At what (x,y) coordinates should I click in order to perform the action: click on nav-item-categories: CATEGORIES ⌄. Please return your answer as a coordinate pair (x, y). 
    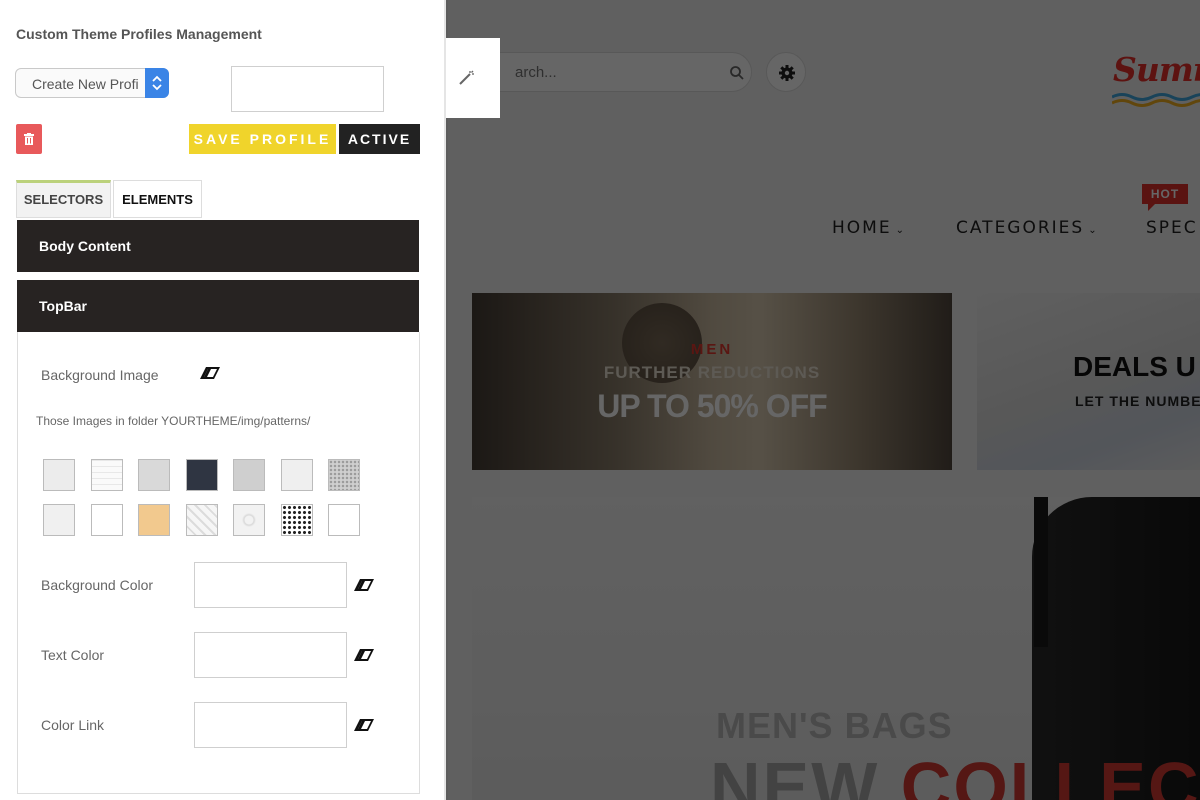
    Looking at the image, I should click on (1026, 228).